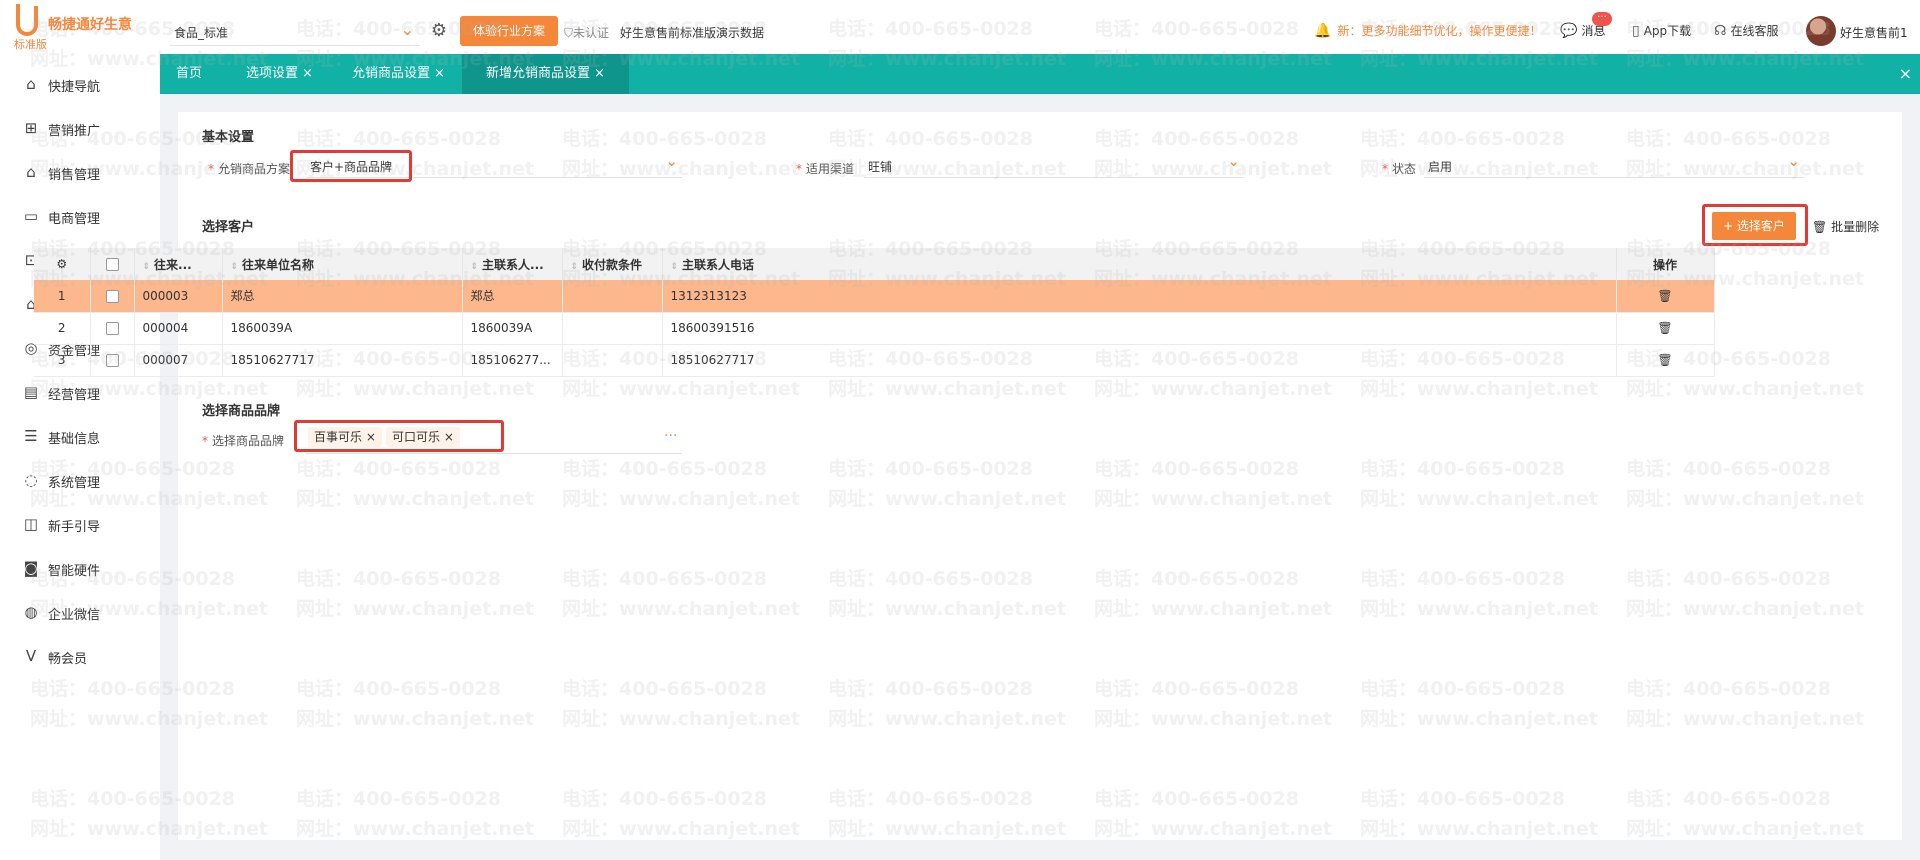  I want to click on cell-code: 000007, so click(178, 360).